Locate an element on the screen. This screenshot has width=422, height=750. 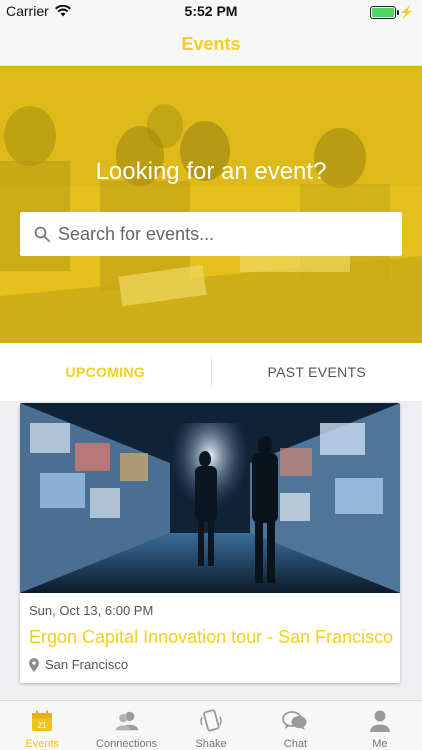
charging-bolt-icon: ⚡ is located at coordinates (406, 12).